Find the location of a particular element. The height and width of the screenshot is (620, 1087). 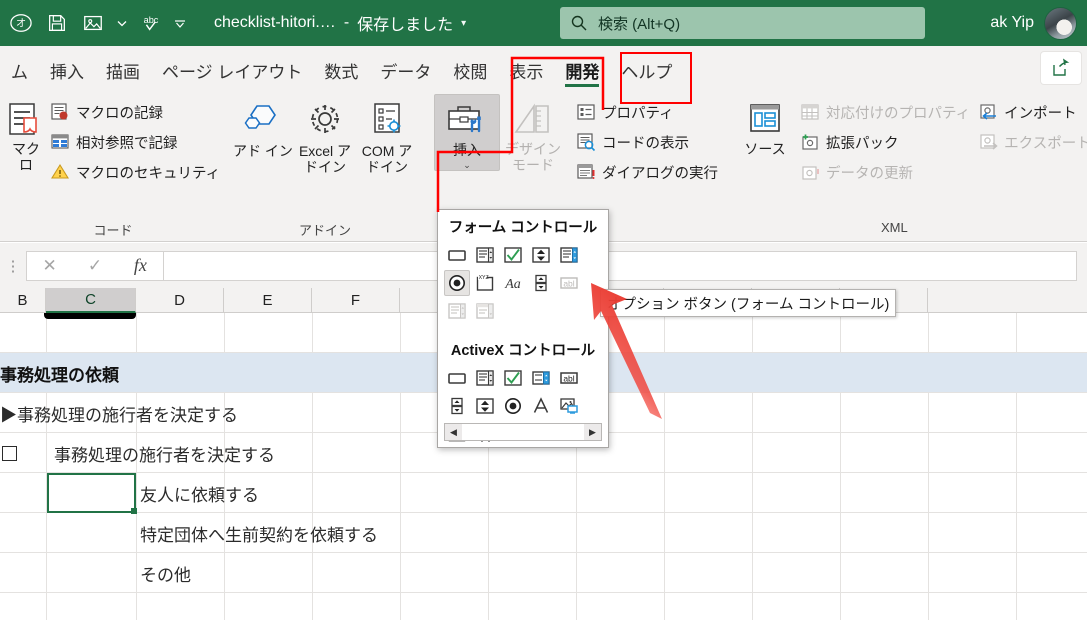

excel-addins-label: Excel アドイン is located at coordinates (325, 159).